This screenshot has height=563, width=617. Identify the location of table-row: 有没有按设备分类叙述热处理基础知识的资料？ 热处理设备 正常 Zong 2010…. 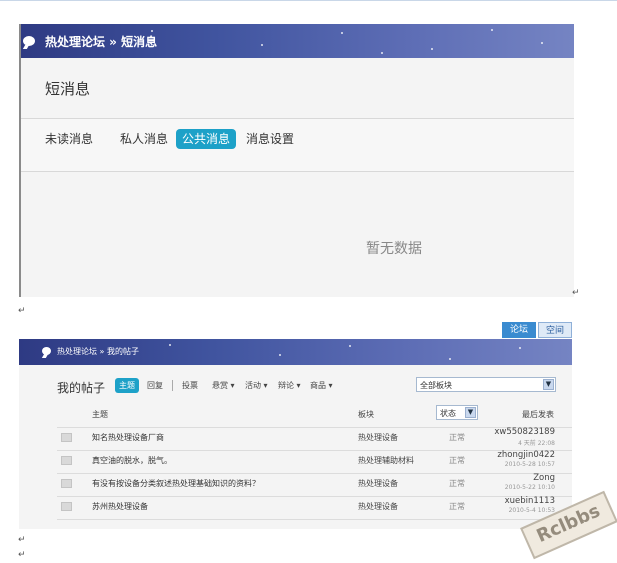
(314, 485).